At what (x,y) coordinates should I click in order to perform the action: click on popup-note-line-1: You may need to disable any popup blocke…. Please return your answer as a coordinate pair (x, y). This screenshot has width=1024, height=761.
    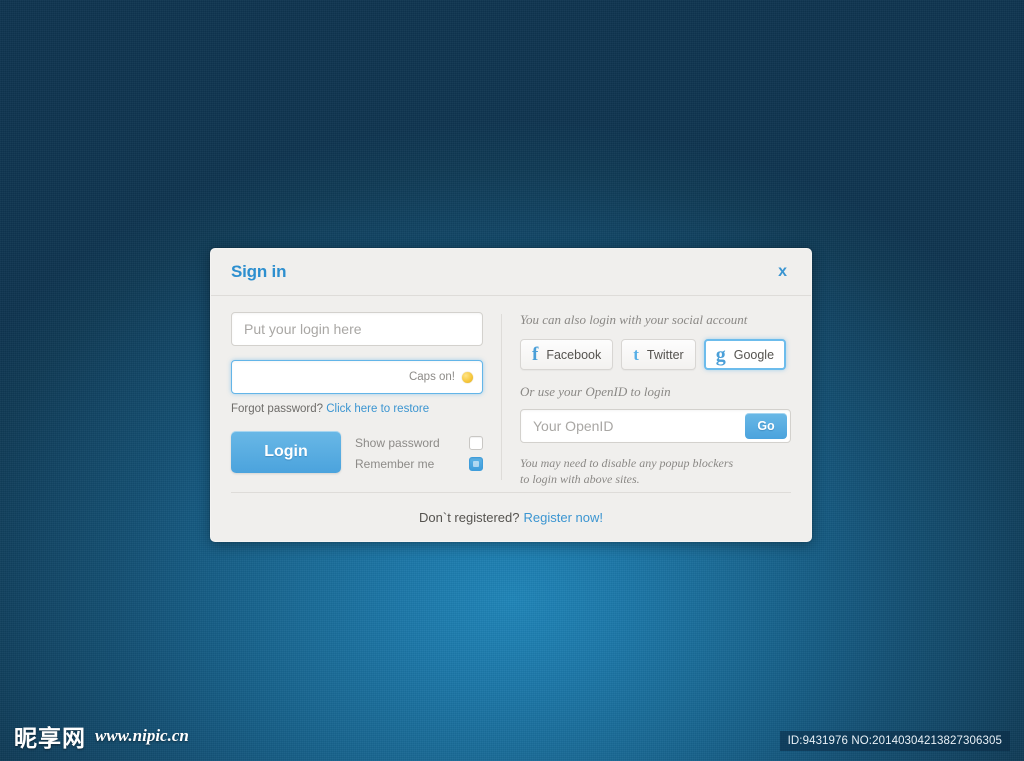
    Looking at the image, I should click on (627, 463).